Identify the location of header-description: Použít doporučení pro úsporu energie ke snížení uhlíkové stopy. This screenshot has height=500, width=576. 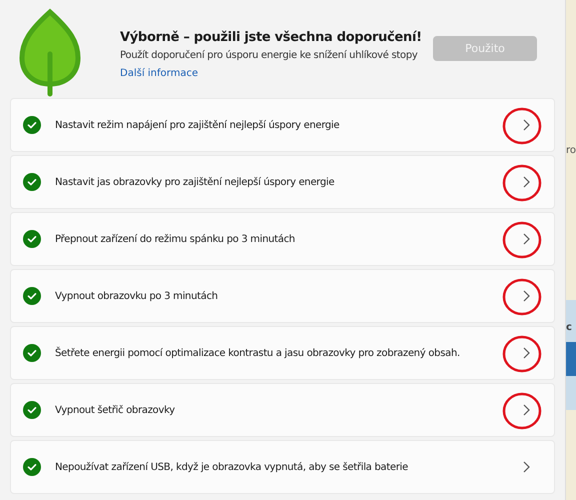
(269, 55).